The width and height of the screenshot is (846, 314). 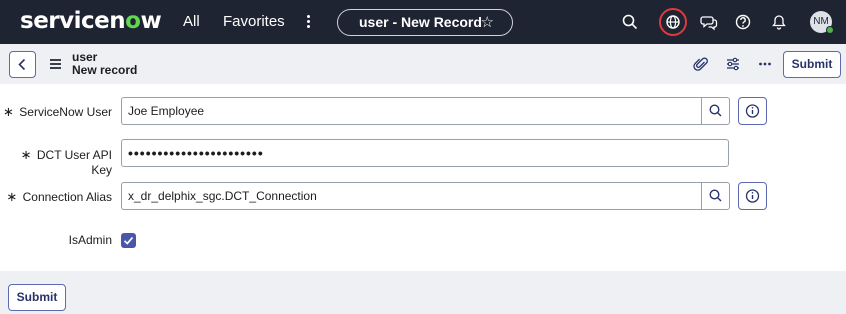 I want to click on record-title: user New record, so click(x=104, y=64).